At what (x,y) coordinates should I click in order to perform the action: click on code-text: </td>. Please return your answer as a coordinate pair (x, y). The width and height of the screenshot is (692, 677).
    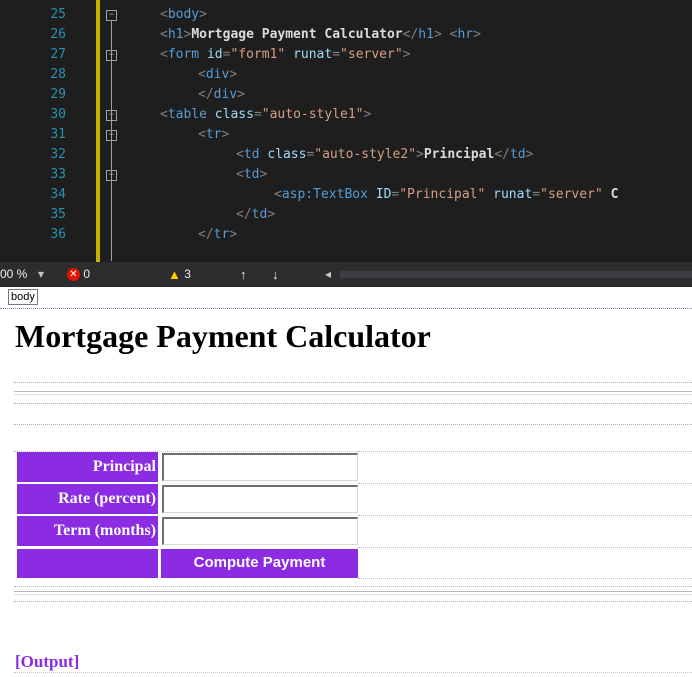
    Looking at the image, I should click on (255, 215).